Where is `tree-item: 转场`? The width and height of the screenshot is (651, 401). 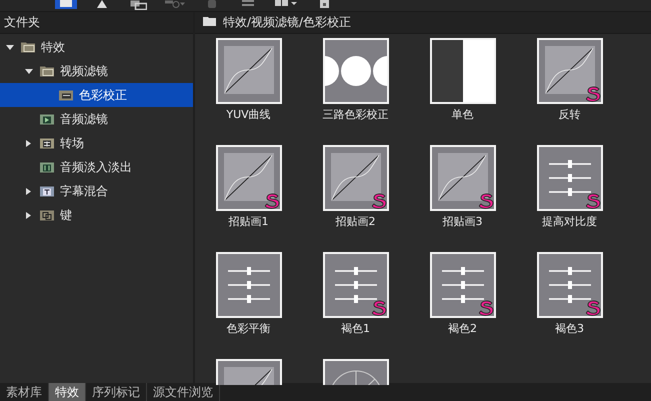
tree-item: 转场 is located at coordinates (96, 143).